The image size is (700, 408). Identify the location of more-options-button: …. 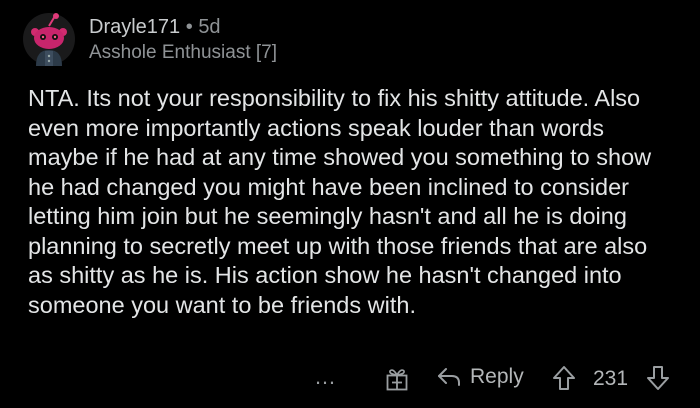
(325, 377).